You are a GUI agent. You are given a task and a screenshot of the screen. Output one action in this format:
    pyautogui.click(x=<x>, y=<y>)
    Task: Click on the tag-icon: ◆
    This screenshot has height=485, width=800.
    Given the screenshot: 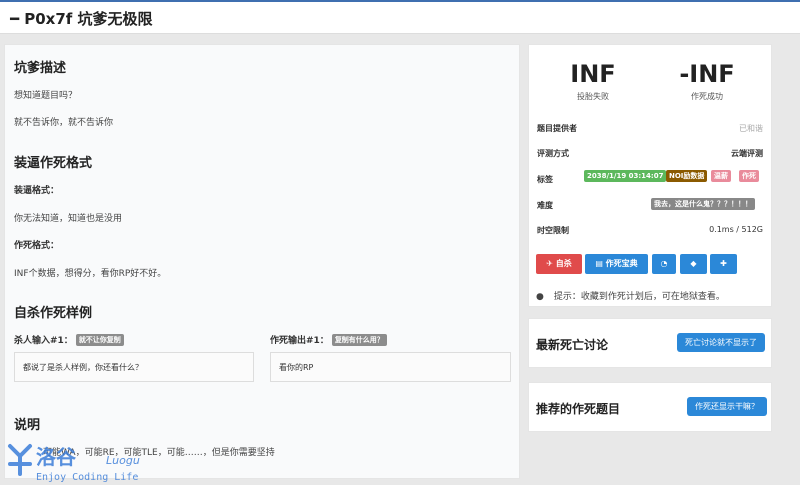 What is the action you would take?
    pyautogui.click(x=693, y=263)
    